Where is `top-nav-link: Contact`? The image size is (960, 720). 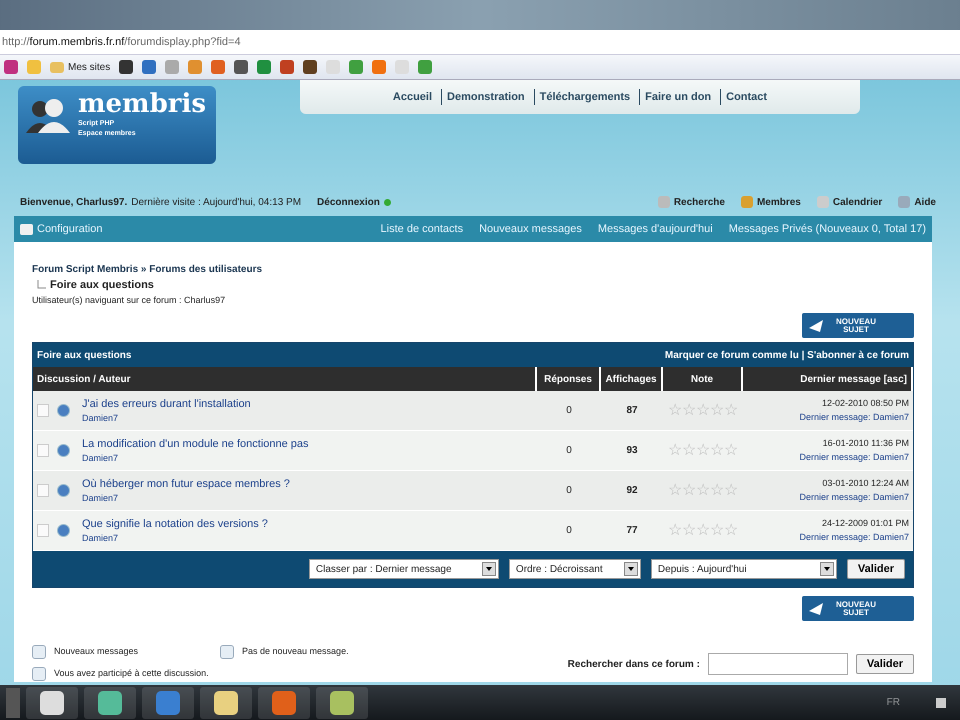
top-nav-link: Contact is located at coordinates (746, 97).